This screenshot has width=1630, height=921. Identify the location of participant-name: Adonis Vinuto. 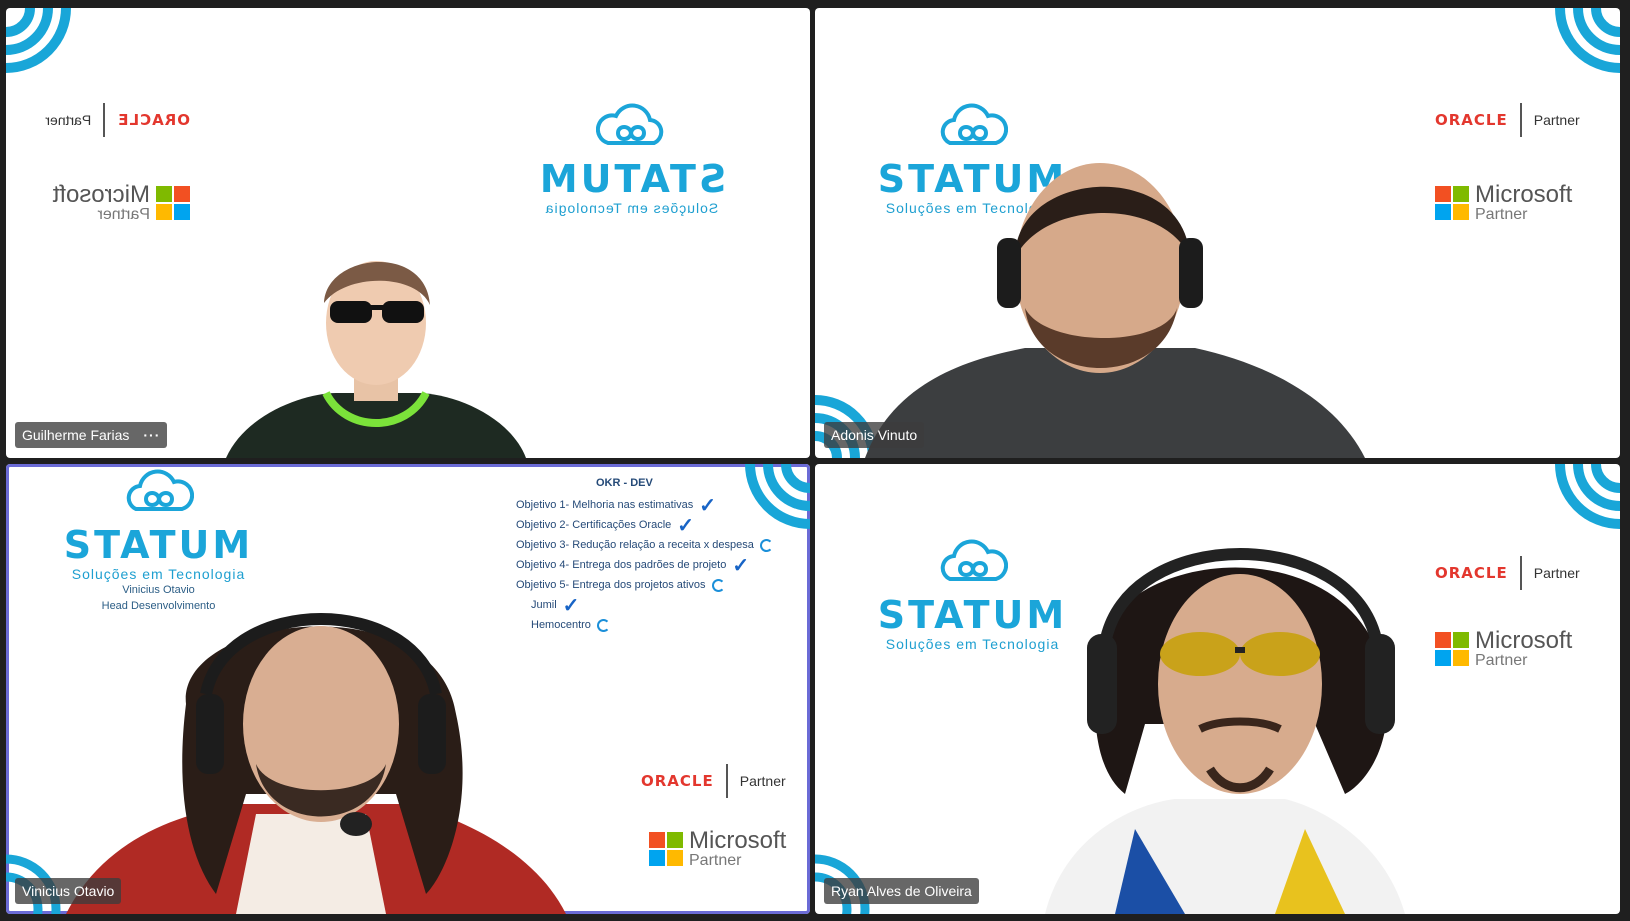
(874, 435).